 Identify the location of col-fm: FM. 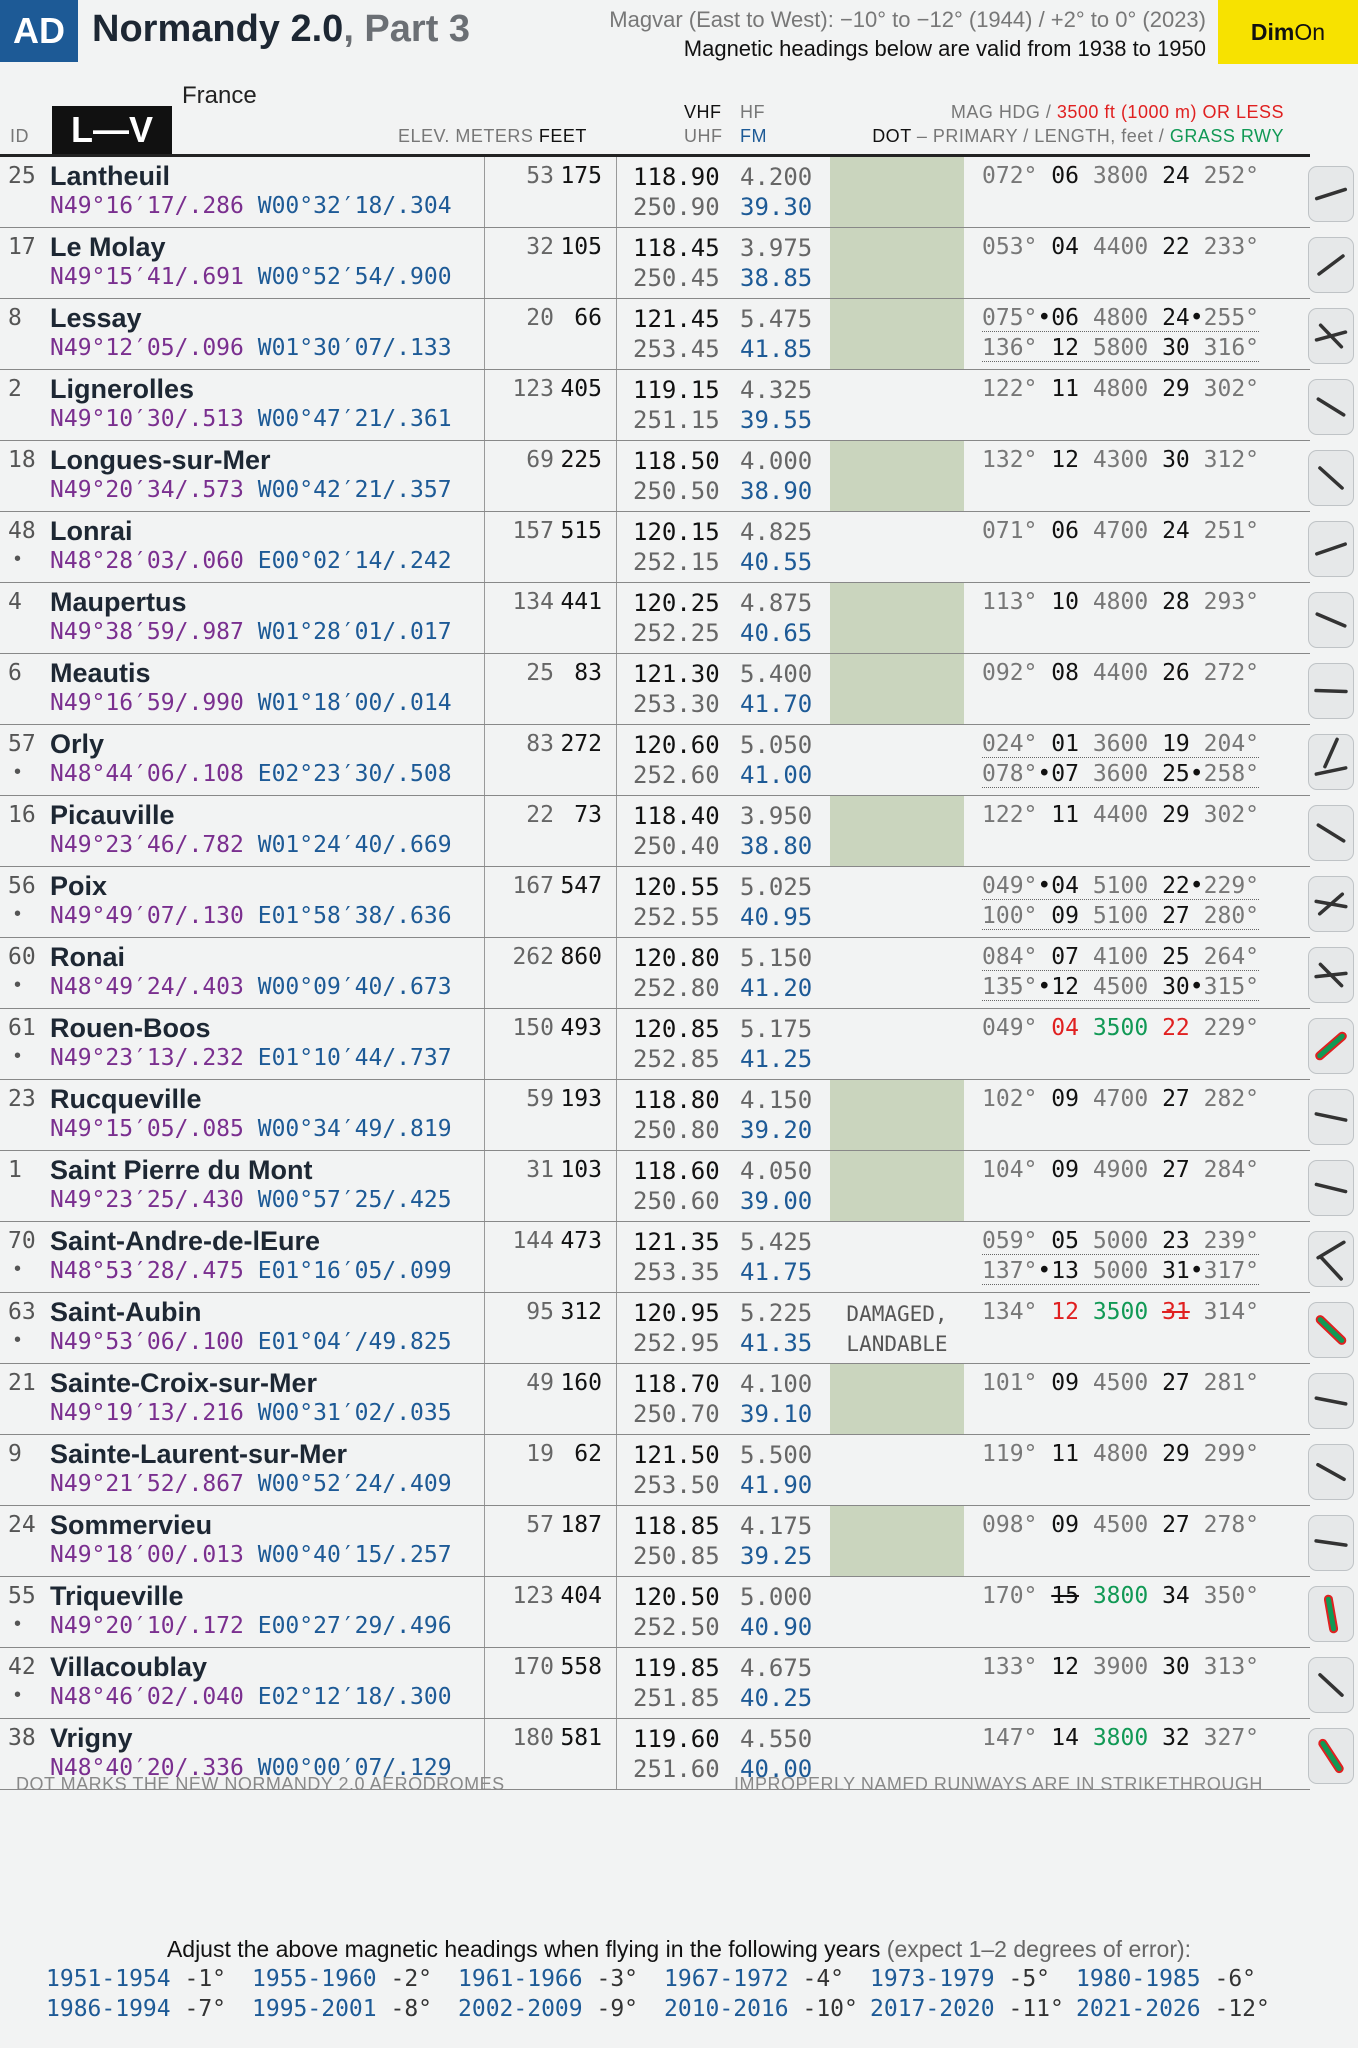
(753, 136).